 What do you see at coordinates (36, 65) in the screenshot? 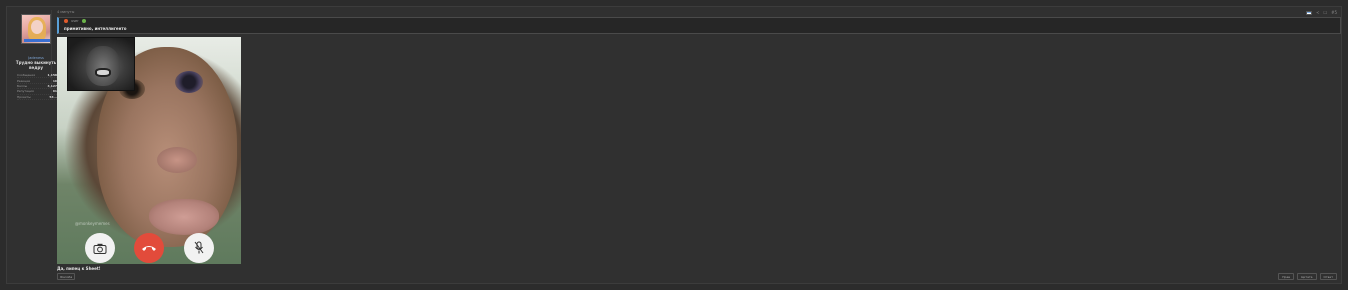
I see `user-title: Трудно выкинуть ведру` at bounding box center [36, 65].